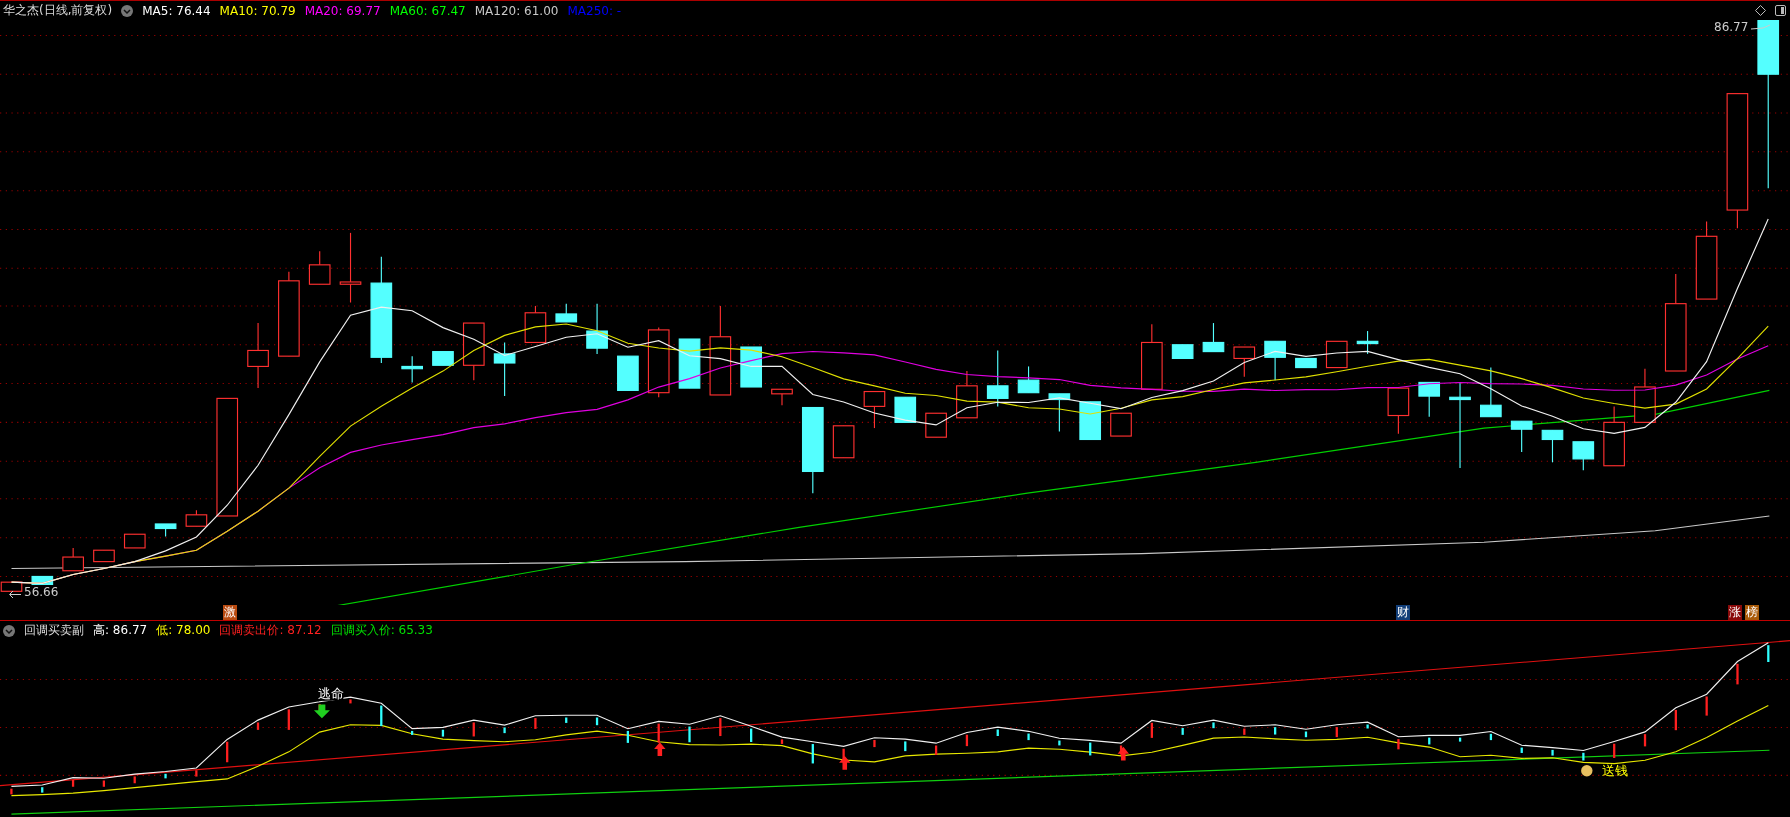 The width and height of the screenshot is (1790, 817). I want to click on event-marker: 激, so click(230, 612).